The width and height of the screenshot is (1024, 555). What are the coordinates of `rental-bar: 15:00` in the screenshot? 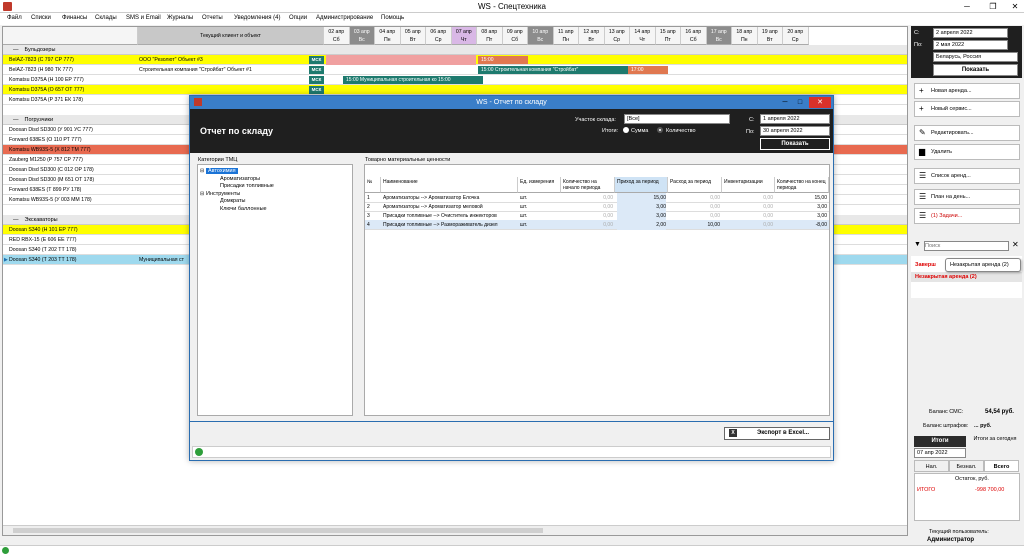 It's located at (503, 60).